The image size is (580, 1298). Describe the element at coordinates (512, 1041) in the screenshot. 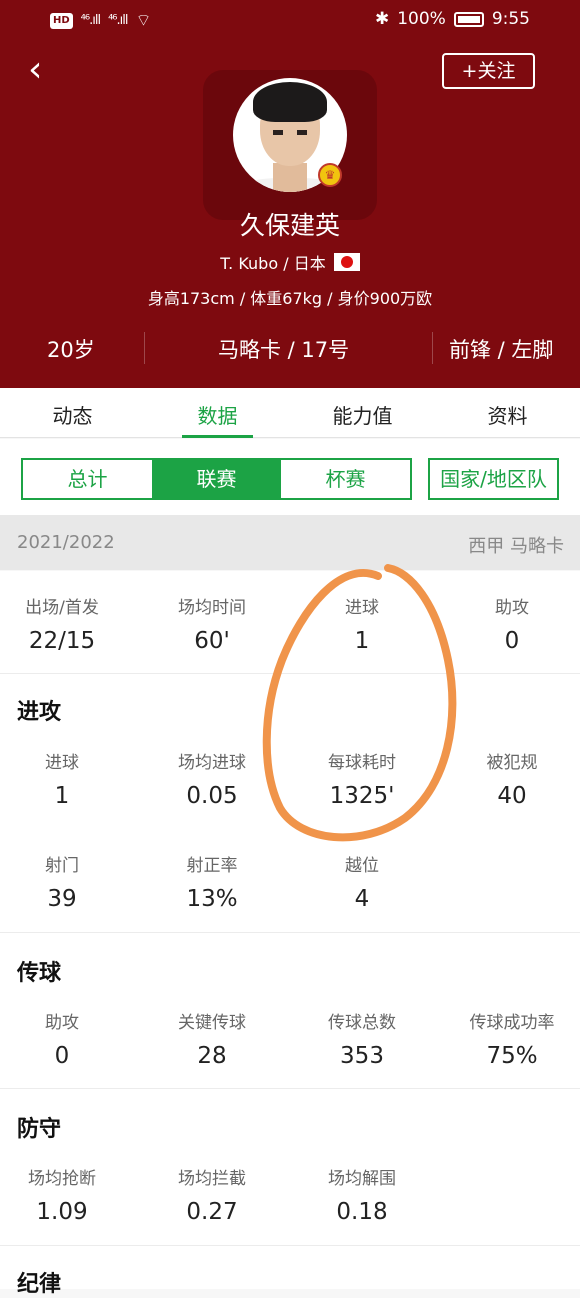

I see `stat-pass-success: 传球成功率 75%` at that location.